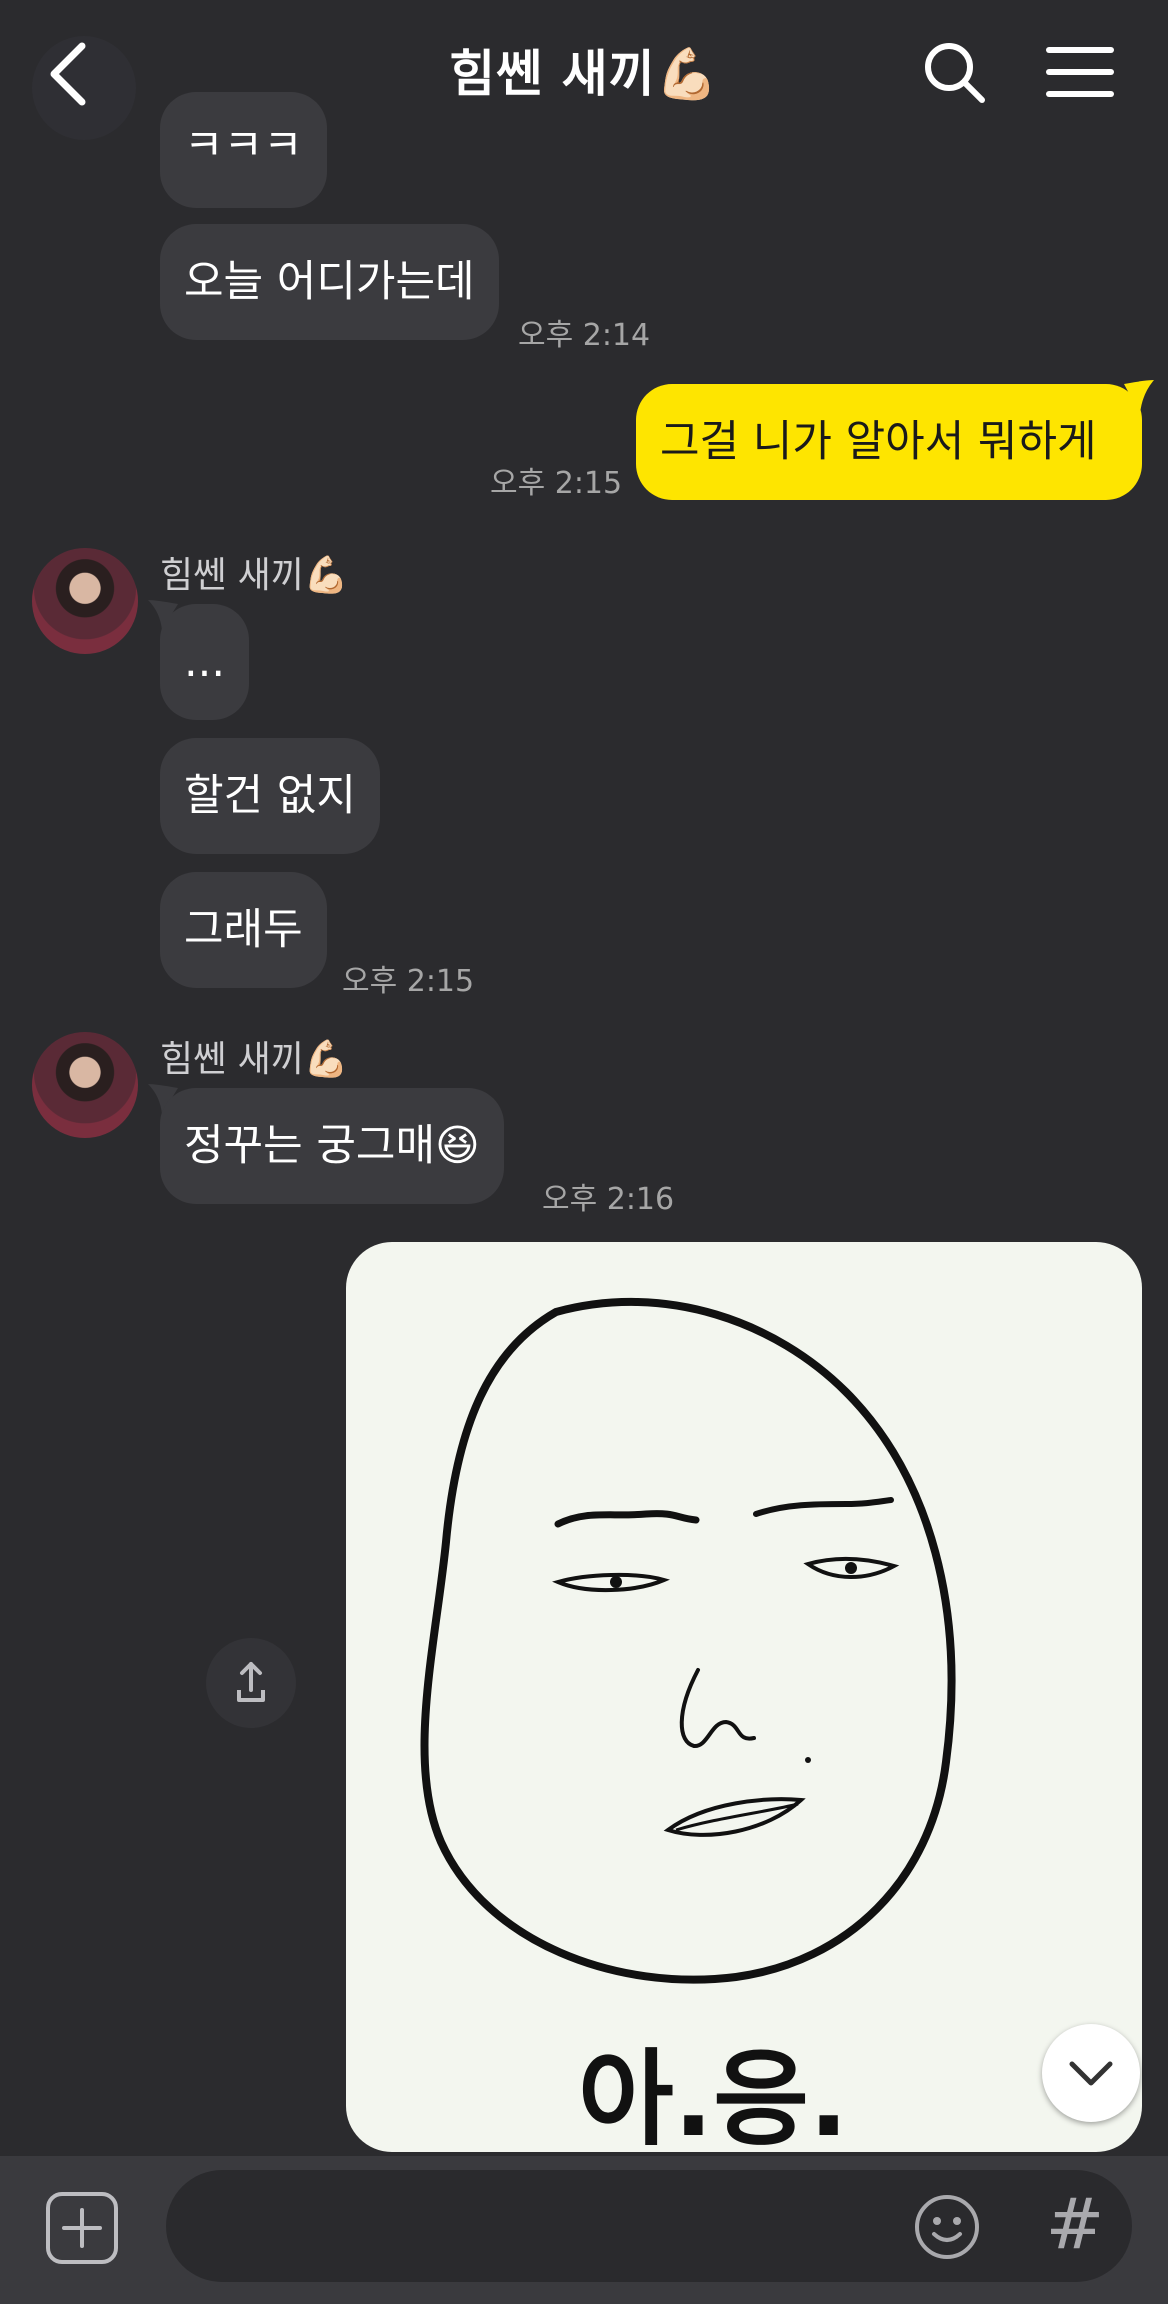 The width and height of the screenshot is (1168, 2304). I want to click on message-text: 그래두, so click(243, 930).